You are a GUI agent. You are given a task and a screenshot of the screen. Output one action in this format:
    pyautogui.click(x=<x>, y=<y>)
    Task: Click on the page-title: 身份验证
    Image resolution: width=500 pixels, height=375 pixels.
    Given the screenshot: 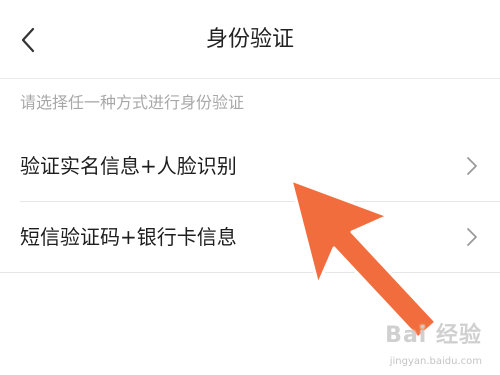 What is the action you would take?
    pyautogui.click(x=249, y=39)
    